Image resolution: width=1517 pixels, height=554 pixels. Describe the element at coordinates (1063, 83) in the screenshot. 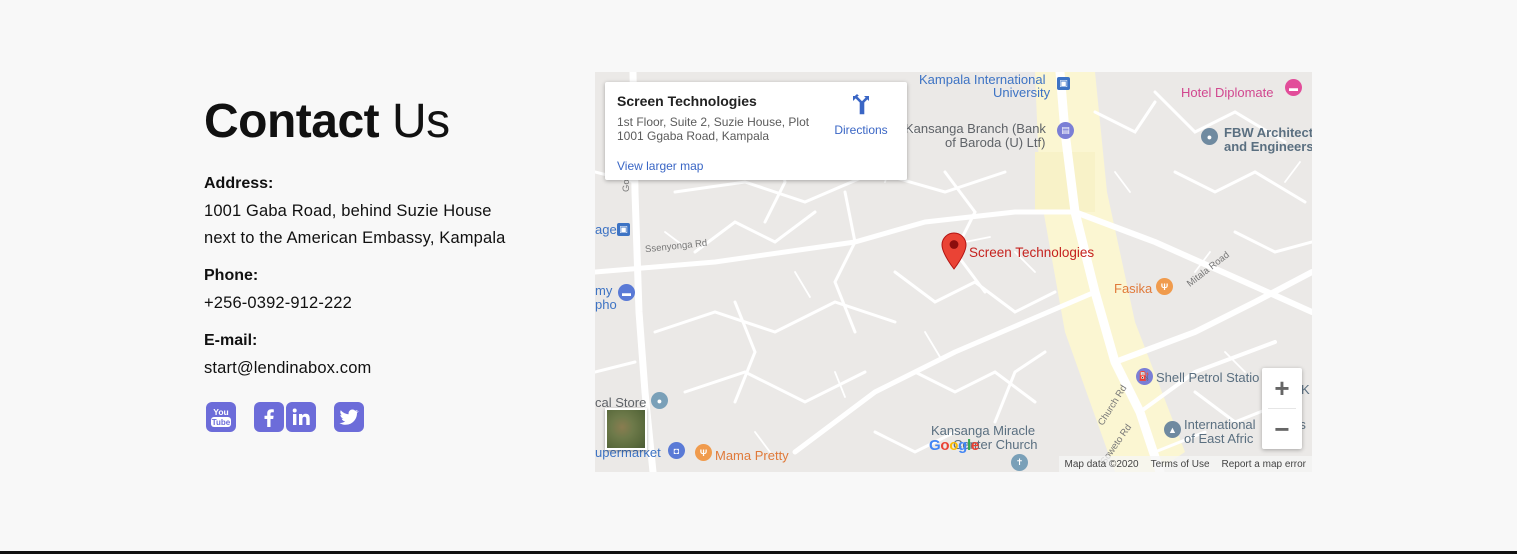

I see `university-icon: ▣` at that location.